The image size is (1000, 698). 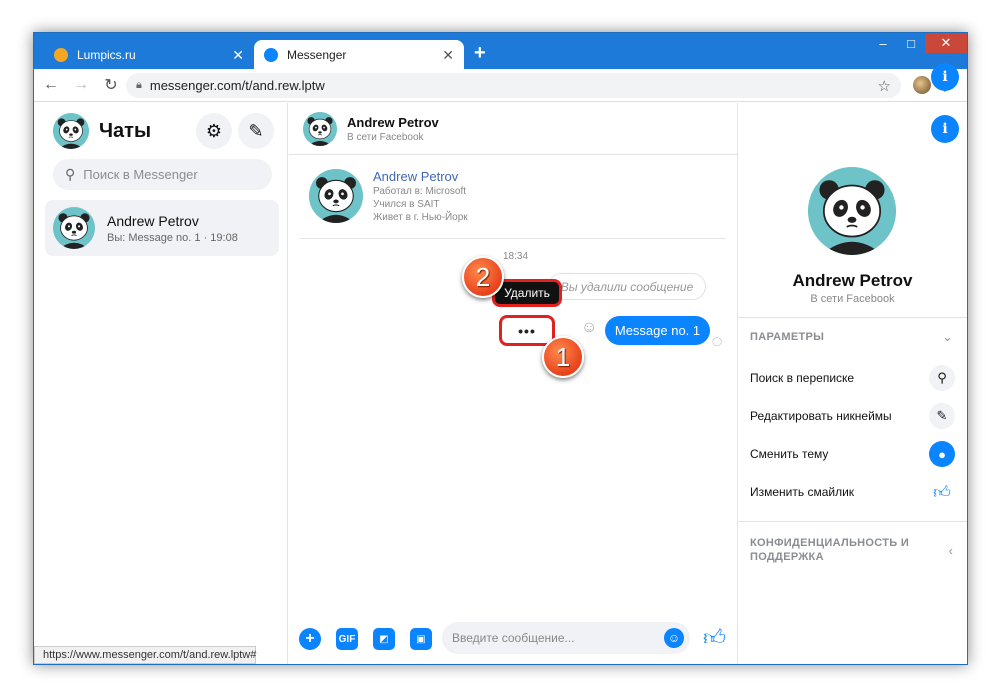 I want to click on new-message-icon: ✎, so click(x=256, y=131).